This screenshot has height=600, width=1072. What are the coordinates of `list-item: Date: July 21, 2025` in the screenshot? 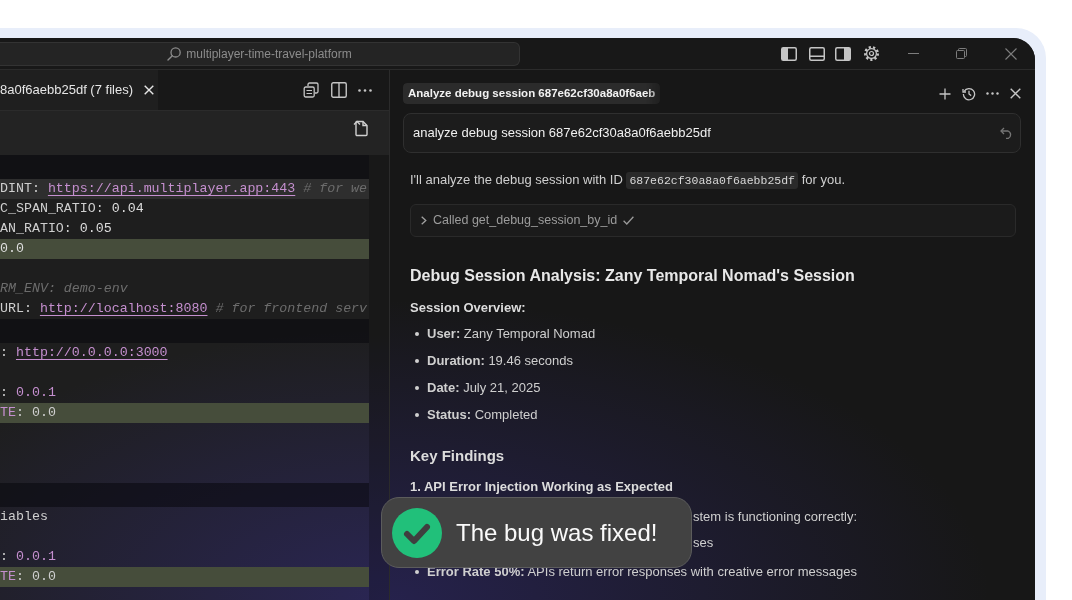 It's located at (484, 388).